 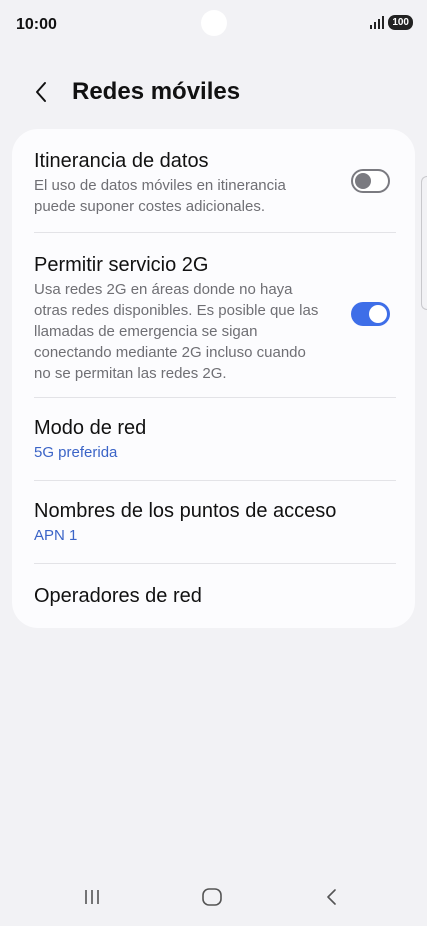 What do you see at coordinates (36, 24) in the screenshot?
I see `status-time: 10:00` at bounding box center [36, 24].